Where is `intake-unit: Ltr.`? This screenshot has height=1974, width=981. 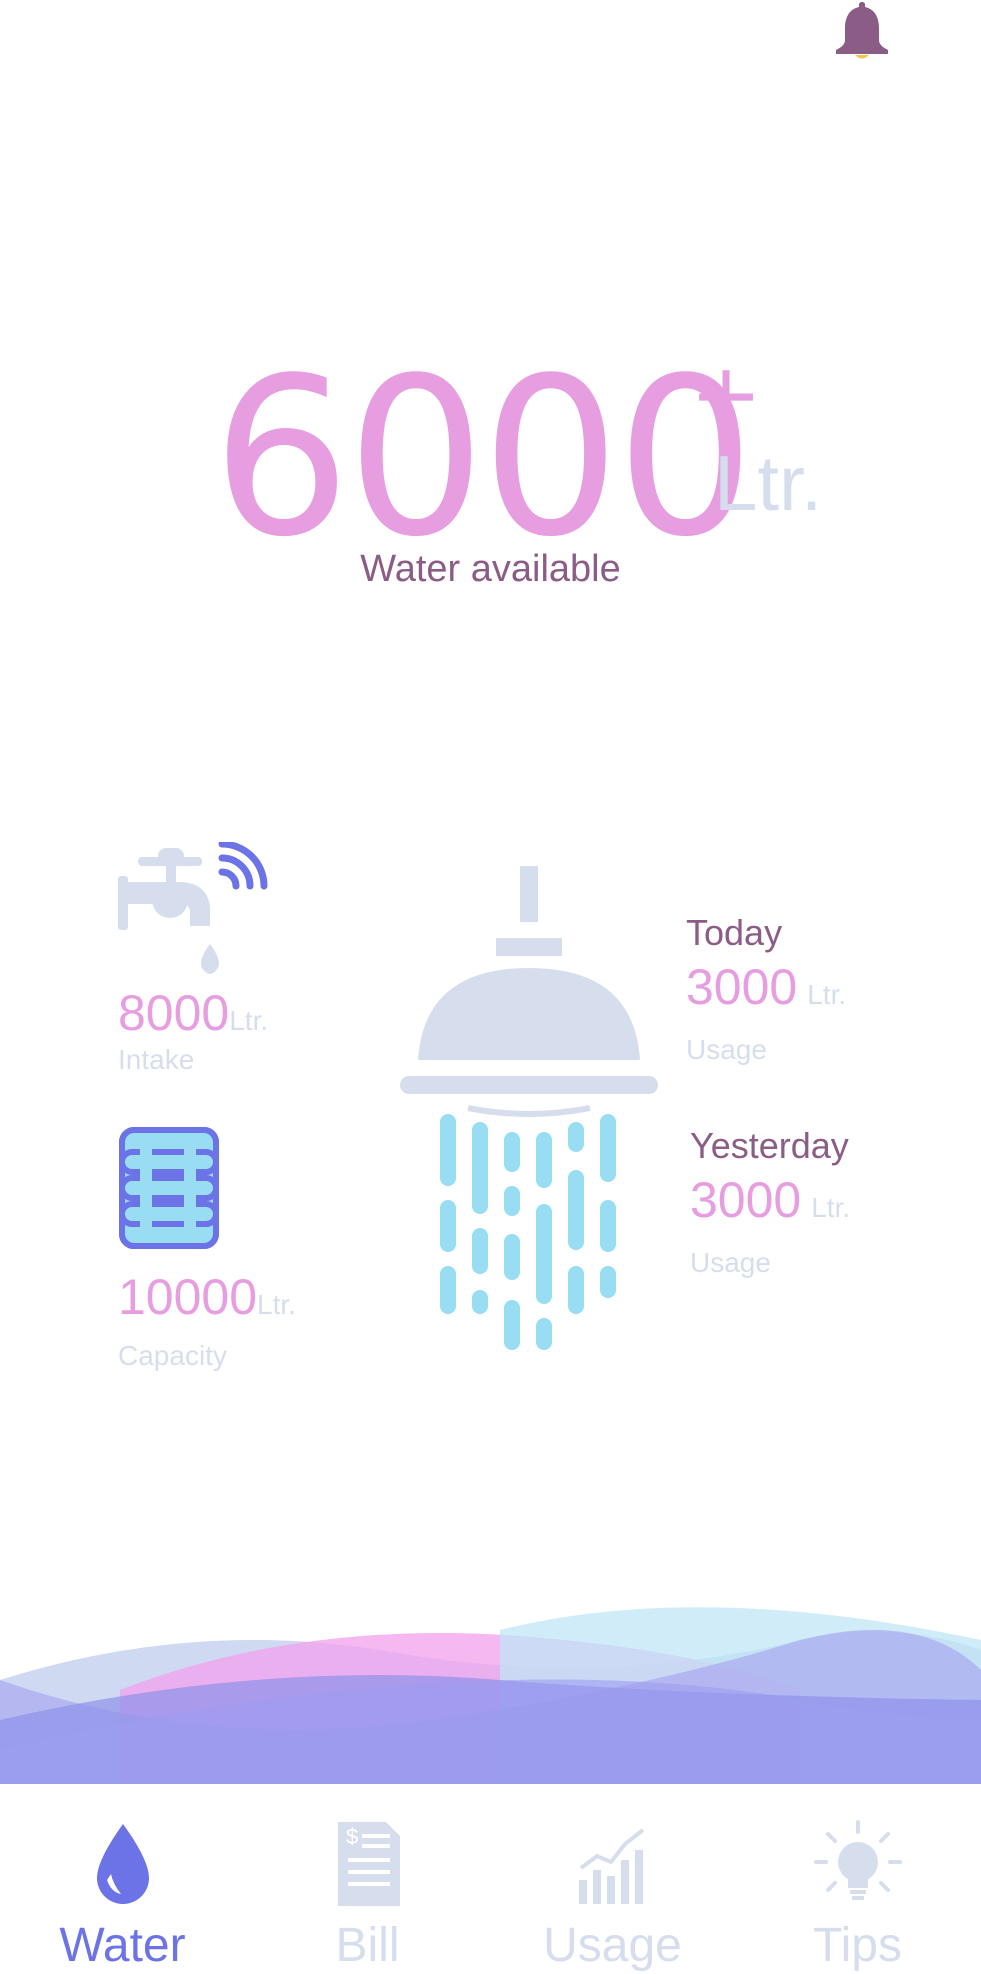
intake-unit: Ltr. is located at coordinates (249, 1020).